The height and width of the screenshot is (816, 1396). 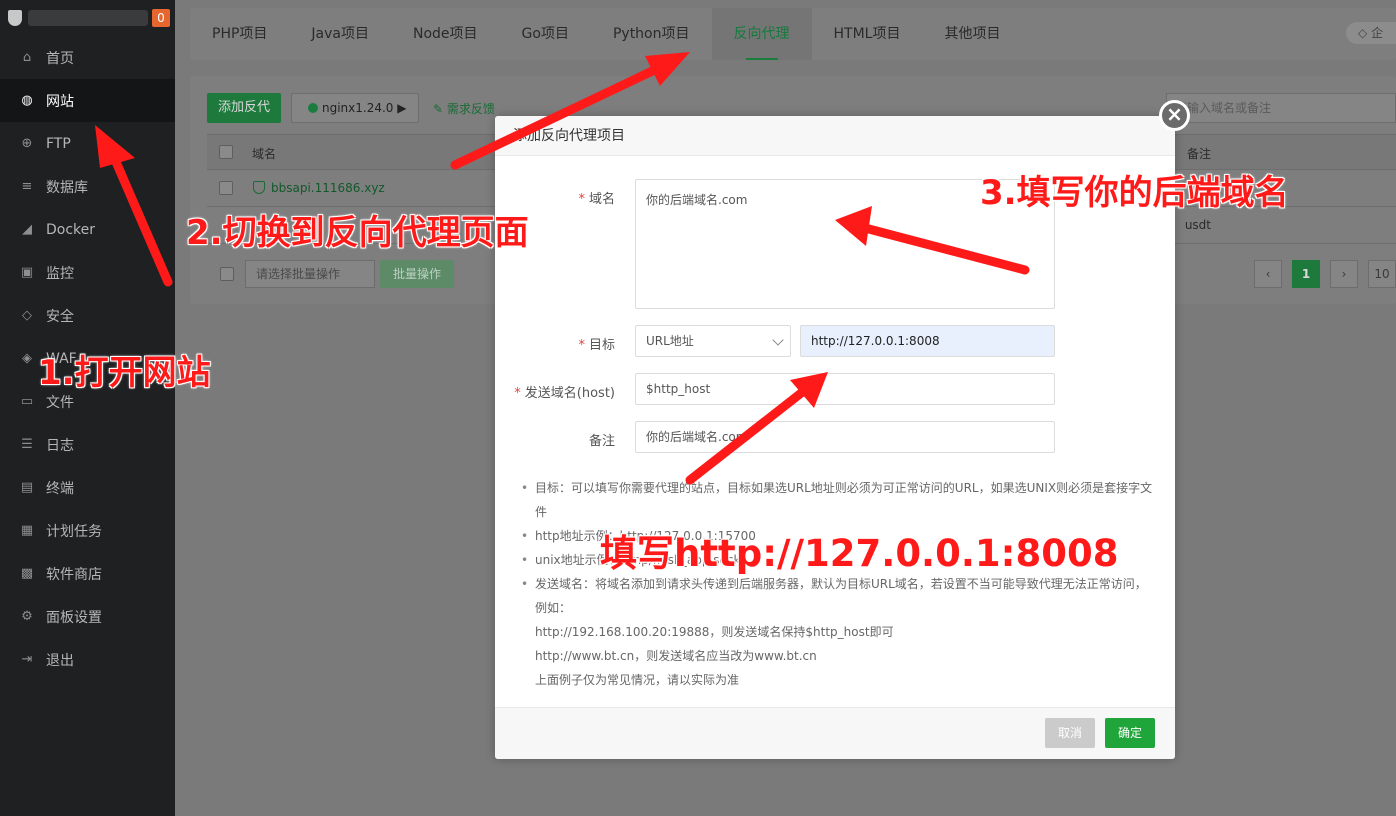 What do you see at coordinates (596, 345) in the screenshot?
I see `target-label: * 目标` at bounding box center [596, 345].